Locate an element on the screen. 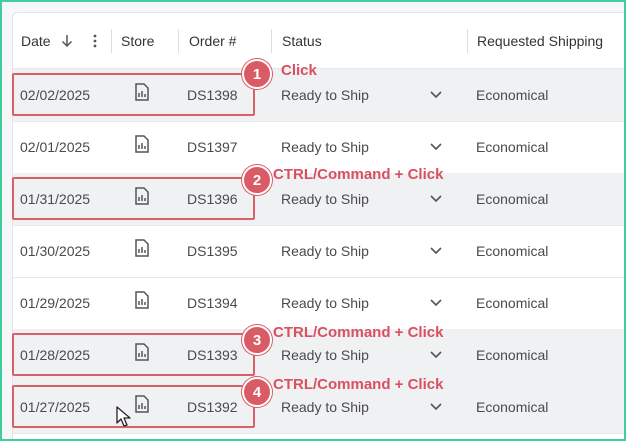 Image resolution: width=626 pixels, height=441 pixels. column-label-shipping: Requested Shipping is located at coordinates (540, 40).